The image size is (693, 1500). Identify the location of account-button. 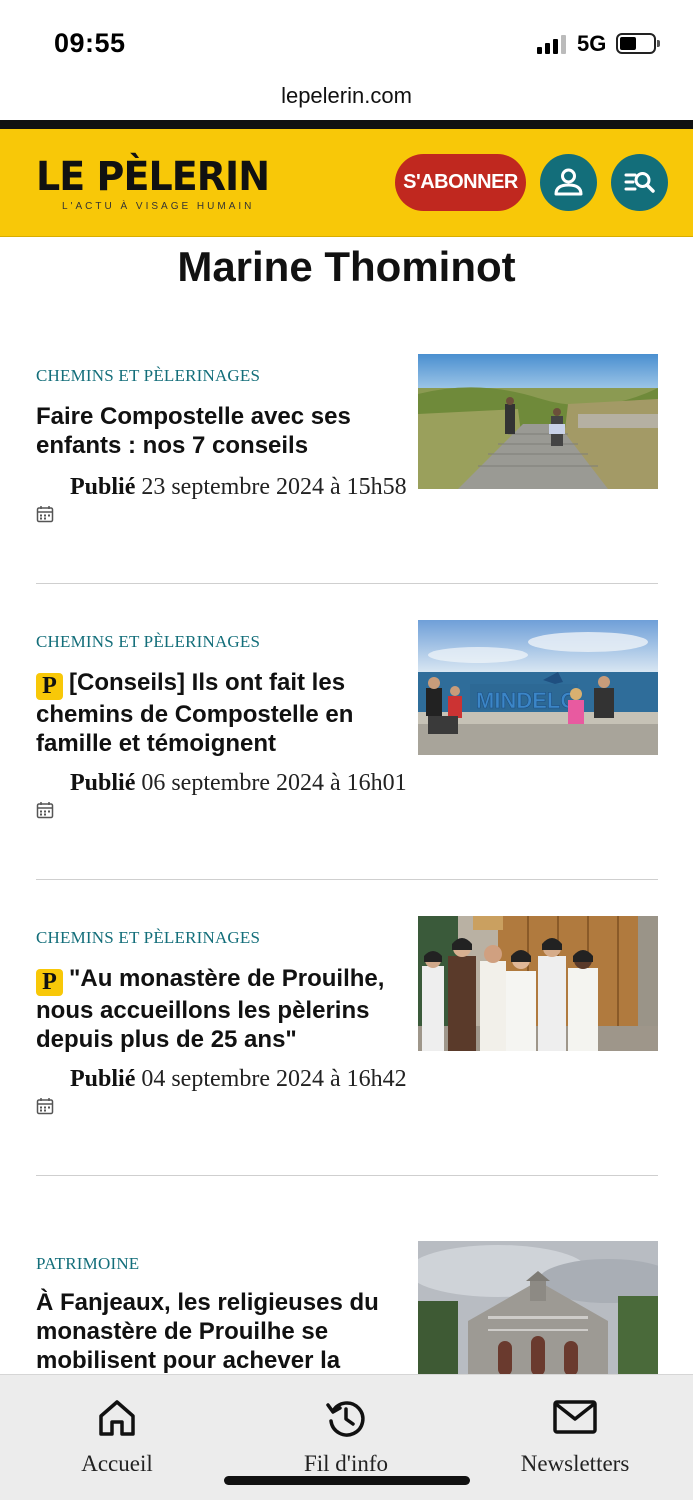
(568, 182).